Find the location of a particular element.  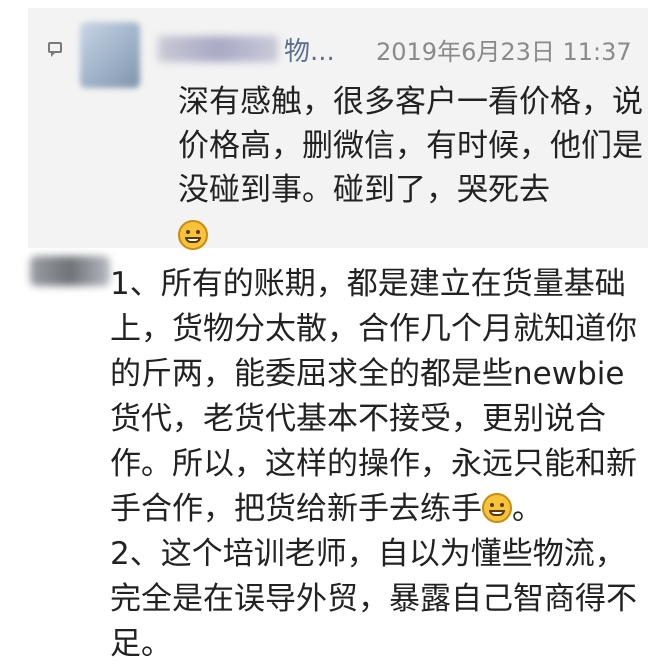

reply-text-1-end: 。 is located at coordinates (527, 509).